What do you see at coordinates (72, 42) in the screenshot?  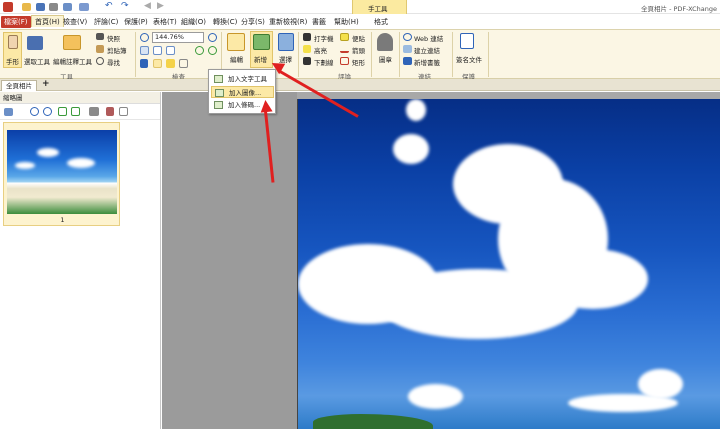 I see `edit-annotation-icon` at bounding box center [72, 42].